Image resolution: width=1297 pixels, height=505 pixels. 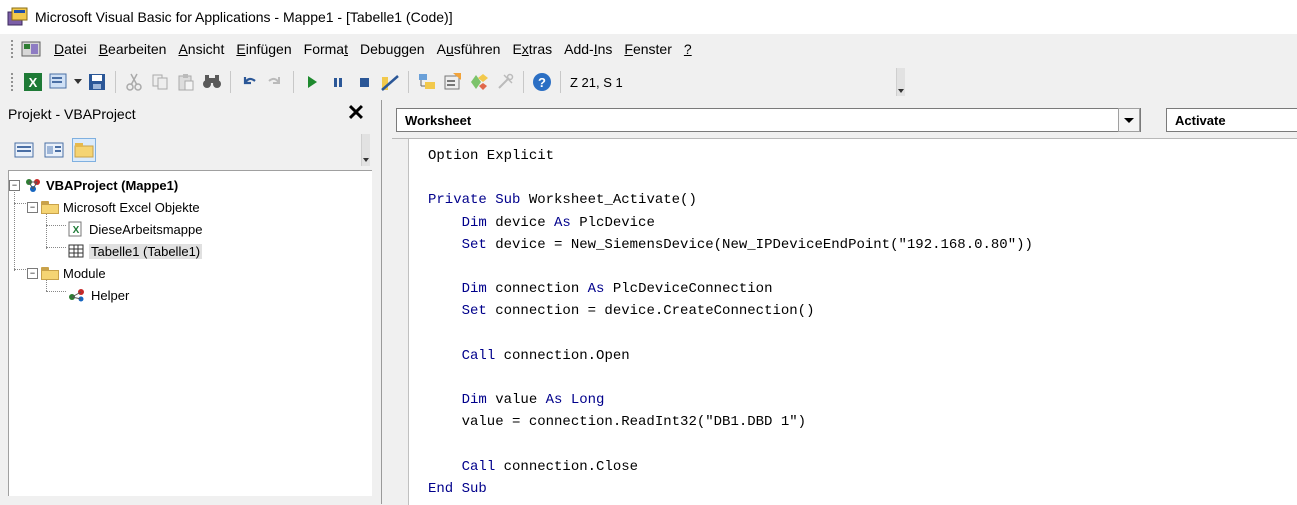 I want to click on view-code-icon, so click(x=24, y=150).